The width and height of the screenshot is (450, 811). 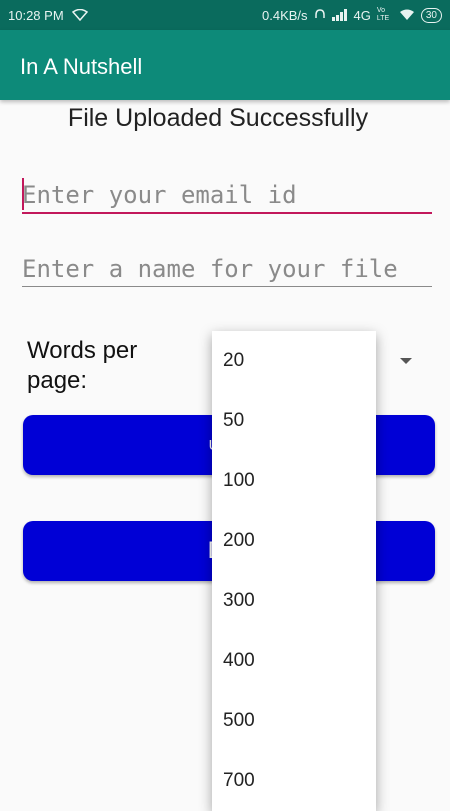 What do you see at coordinates (218, 118) in the screenshot?
I see `upload-status-message: File Uploaded Successfully` at bounding box center [218, 118].